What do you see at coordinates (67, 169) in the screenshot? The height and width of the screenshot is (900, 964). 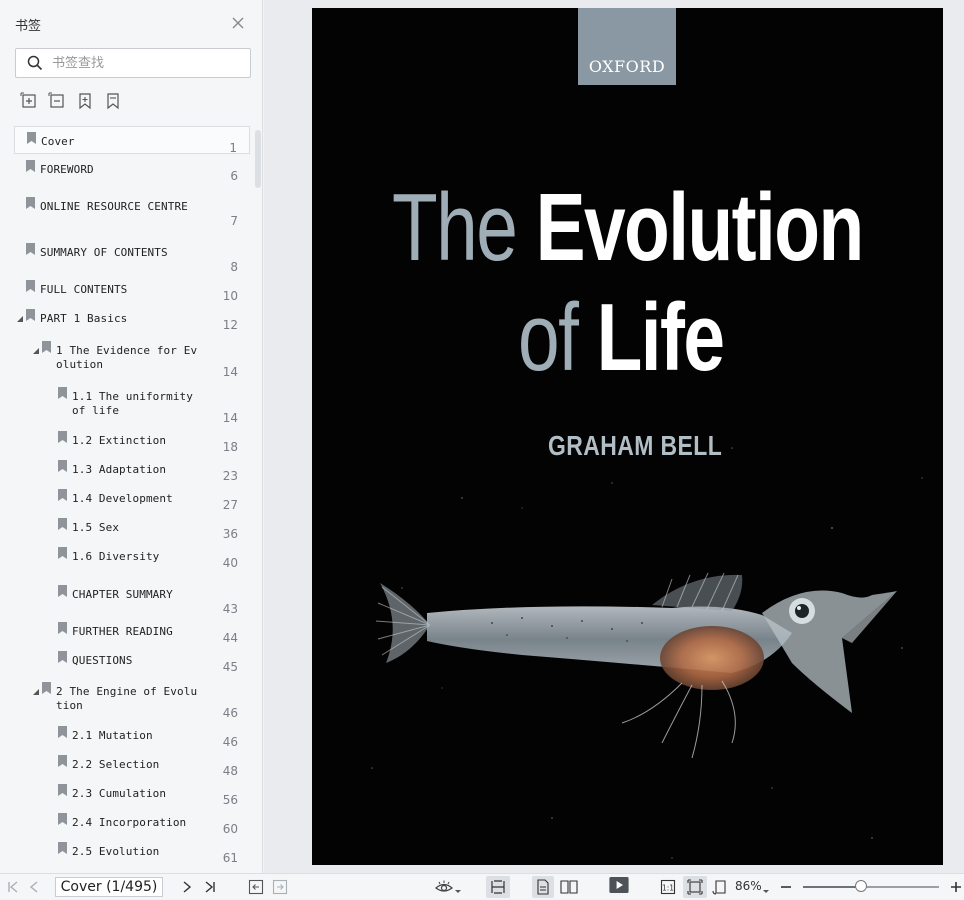 I see `bookmark-label: FOREWORD` at bounding box center [67, 169].